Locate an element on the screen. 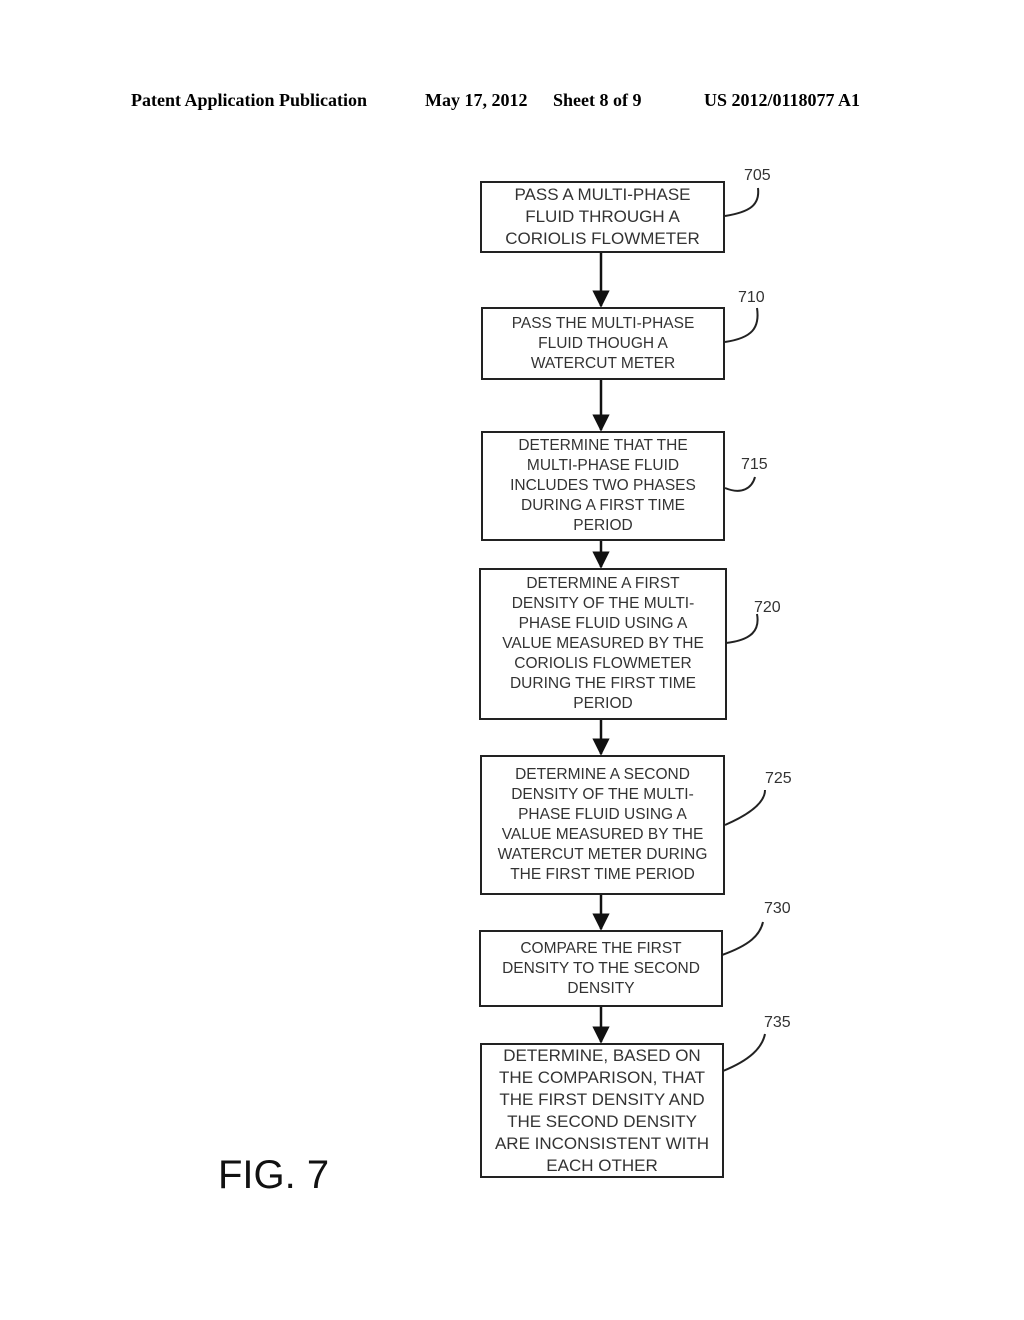 The width and height of the screenshot is (1024, 1320). step-text: THE FIRST DENSITY AND is located at coordinates (602, 1099).